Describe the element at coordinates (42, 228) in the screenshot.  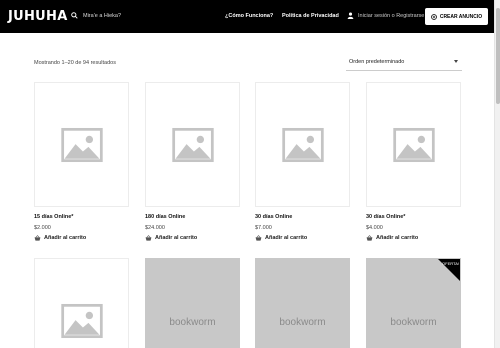
I see `product-price: $2.000` at that location.